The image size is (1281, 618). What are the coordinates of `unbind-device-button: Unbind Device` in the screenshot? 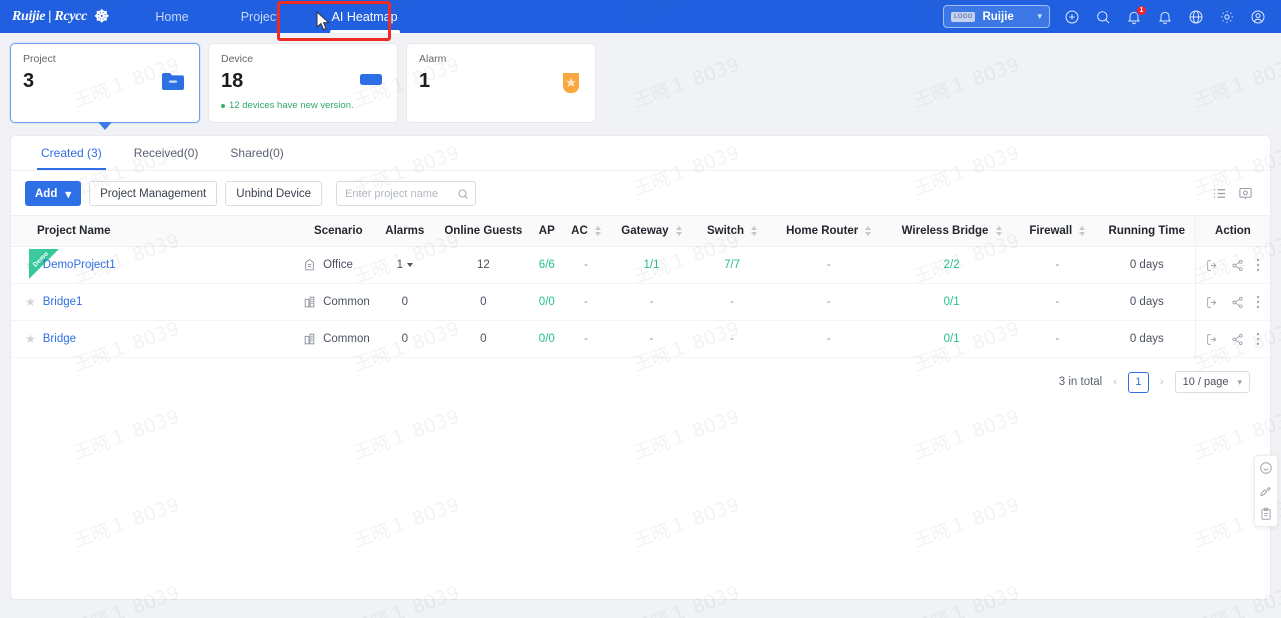 It's located at (274, 193).